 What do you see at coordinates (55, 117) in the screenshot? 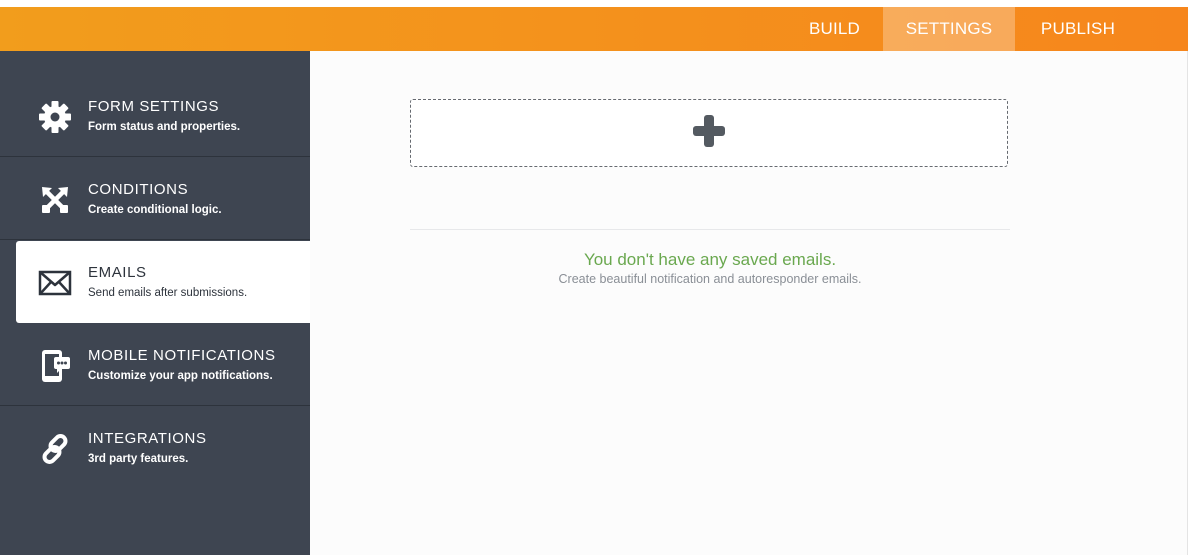
I see `gear-icon` at bounding box center [55, 117].